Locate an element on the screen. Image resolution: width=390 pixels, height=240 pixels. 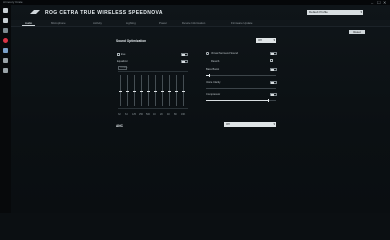
aura-icon is located at coordinates (5, 40).